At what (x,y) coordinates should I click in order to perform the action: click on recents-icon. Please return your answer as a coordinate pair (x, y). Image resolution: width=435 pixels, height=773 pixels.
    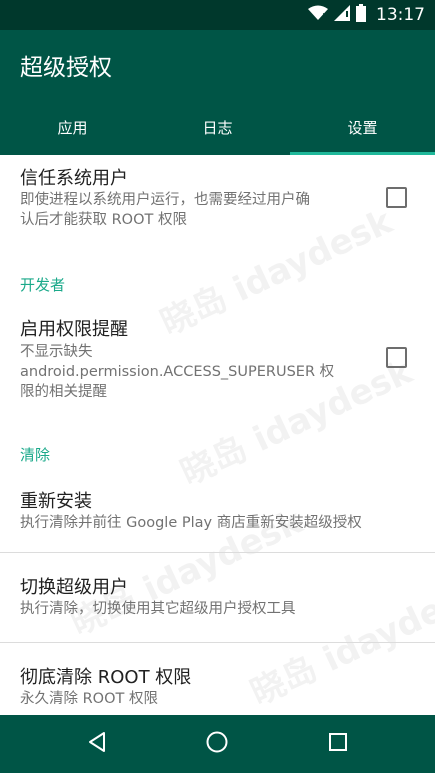
    Looking at the image, I should click on (338, 744).